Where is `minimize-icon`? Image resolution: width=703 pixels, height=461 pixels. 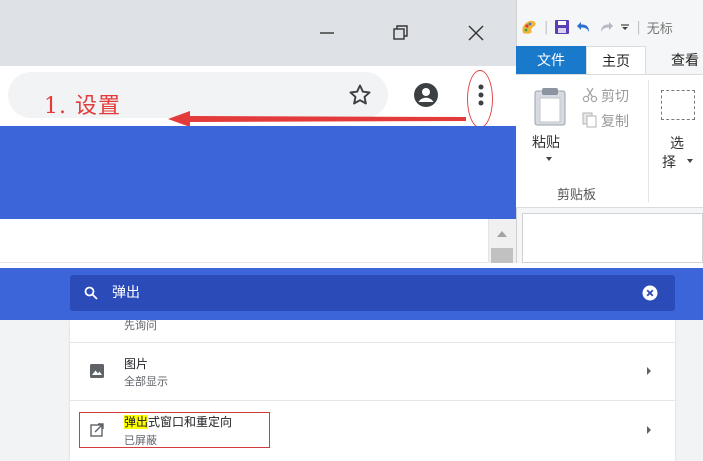
minimize-icon is located at coordinates (327, 33).